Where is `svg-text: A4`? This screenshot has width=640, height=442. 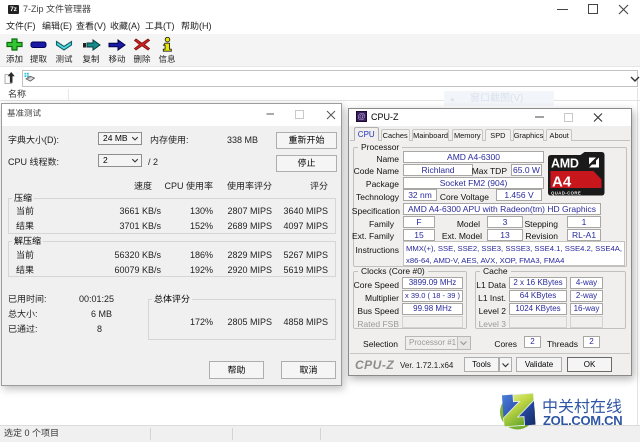 svg-text: A4 is located at coordinates (562, 182).